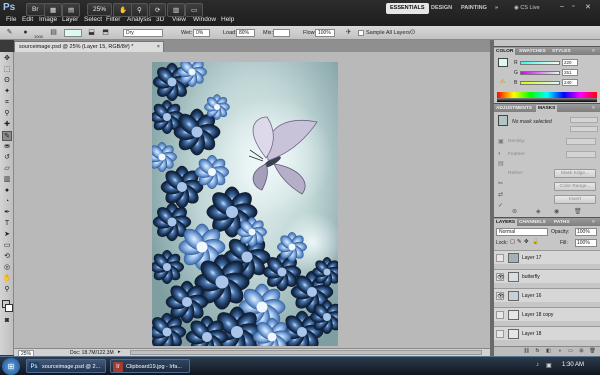 This screenshot has width=600, height=375. I want to click on delete-layer-icon: 🗑, so click(592, 351).